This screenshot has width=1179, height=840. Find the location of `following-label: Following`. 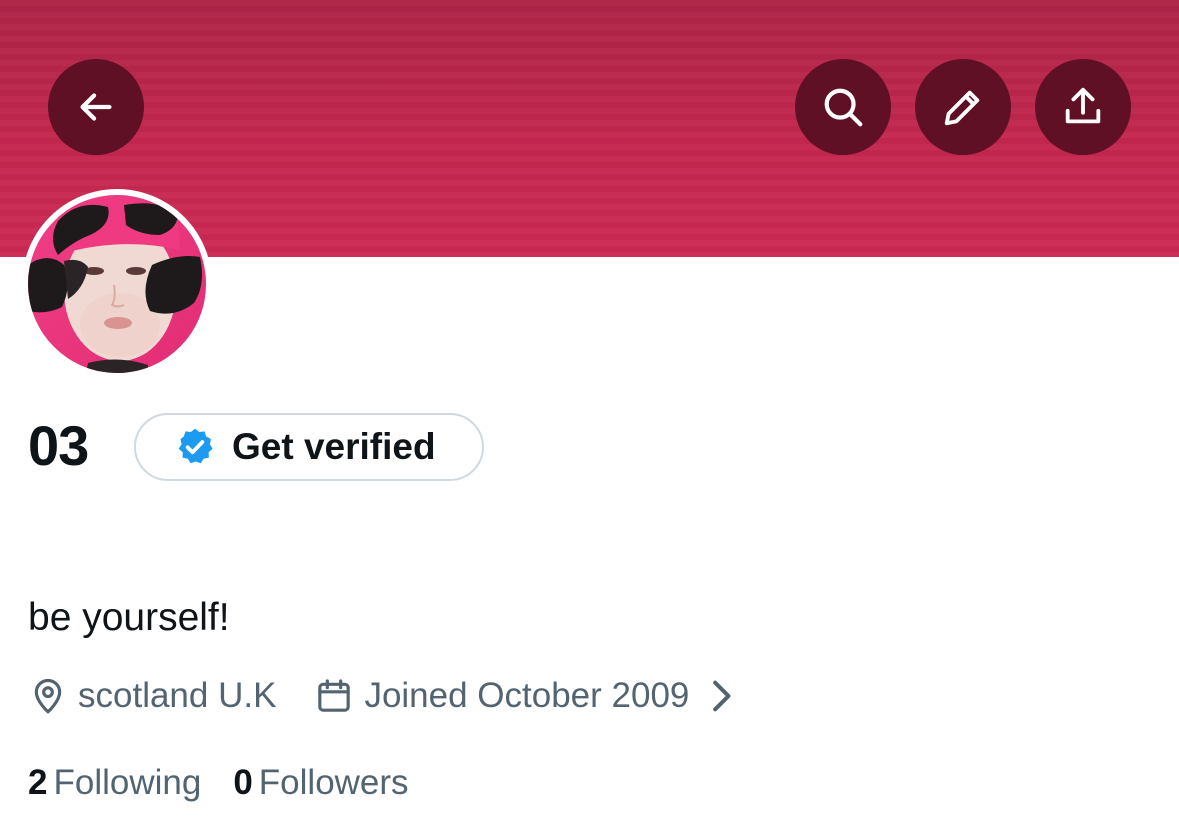

following-label: Following is located at coordinates (127, 782).